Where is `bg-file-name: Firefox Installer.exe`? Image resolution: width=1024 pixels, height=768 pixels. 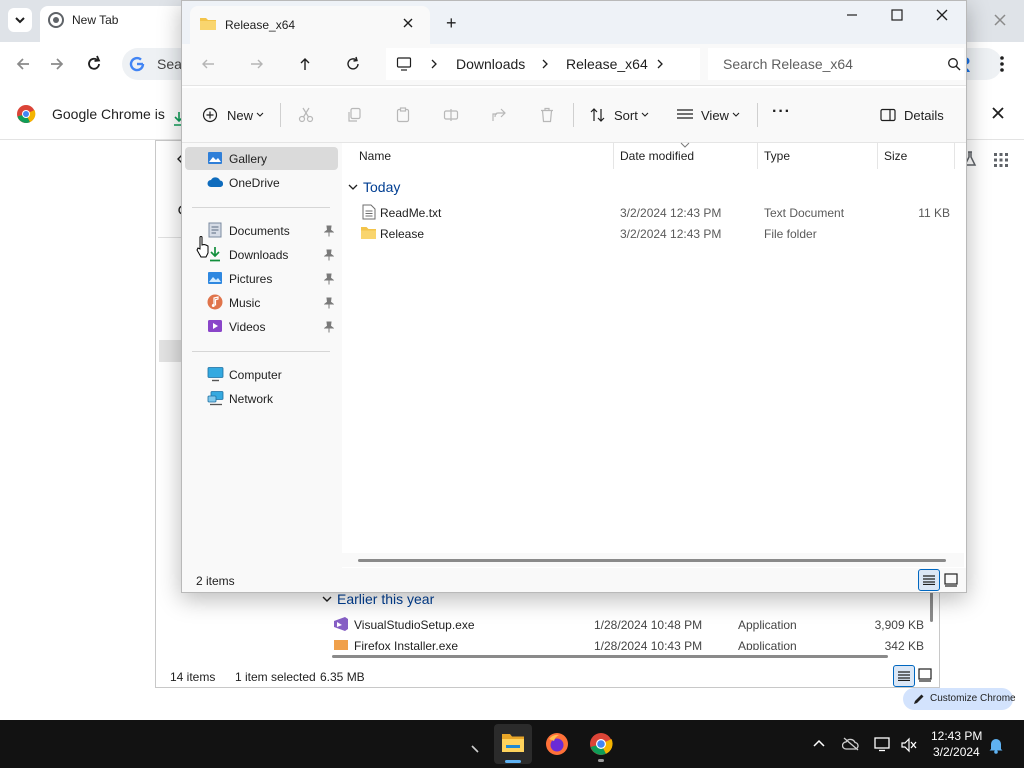
bg-file-name: Firefox Installer.exe is located at coordinates (406, 644).